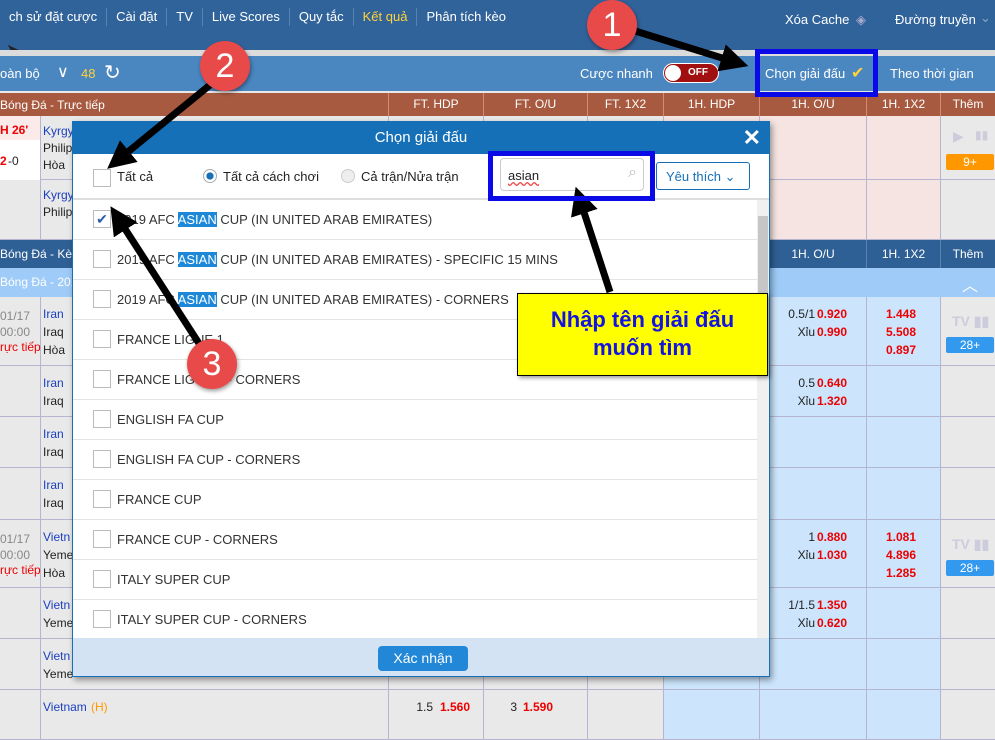 Image resolution: width=995 pixels, height=740 pixels. What do you see at coordinates (816, 73) in the screenshot?
I see `highlight-choose-league` at bounding box center [816, 73].